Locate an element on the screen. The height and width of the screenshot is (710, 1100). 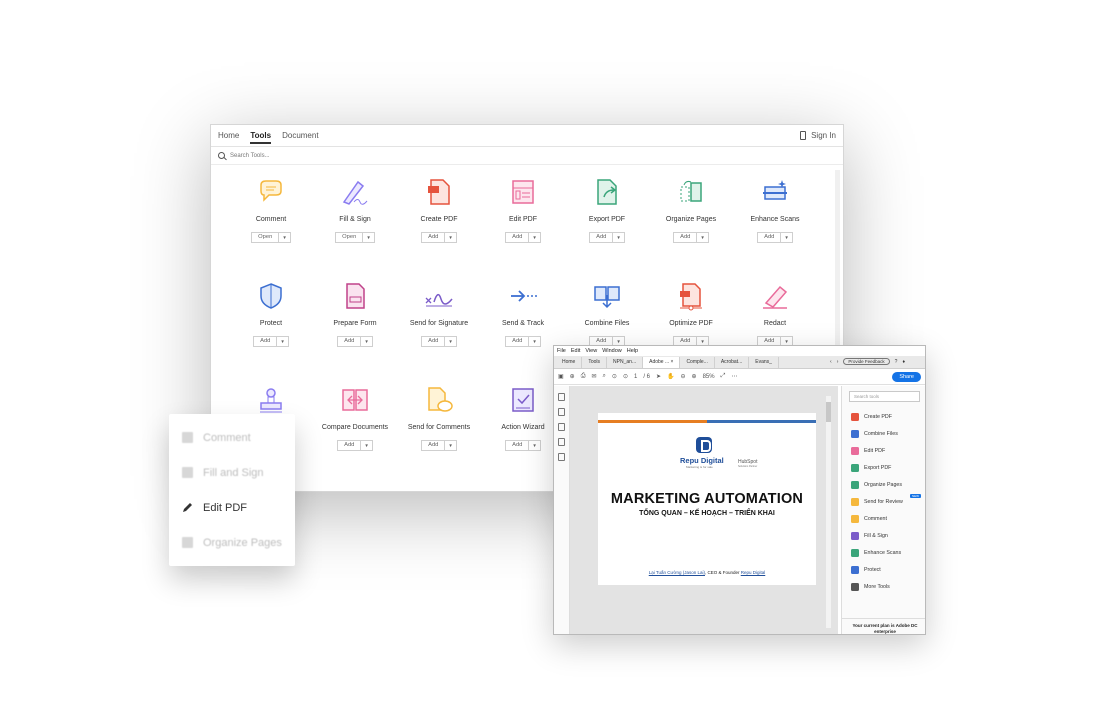
tags-icon is located at coordinates (561, 457).